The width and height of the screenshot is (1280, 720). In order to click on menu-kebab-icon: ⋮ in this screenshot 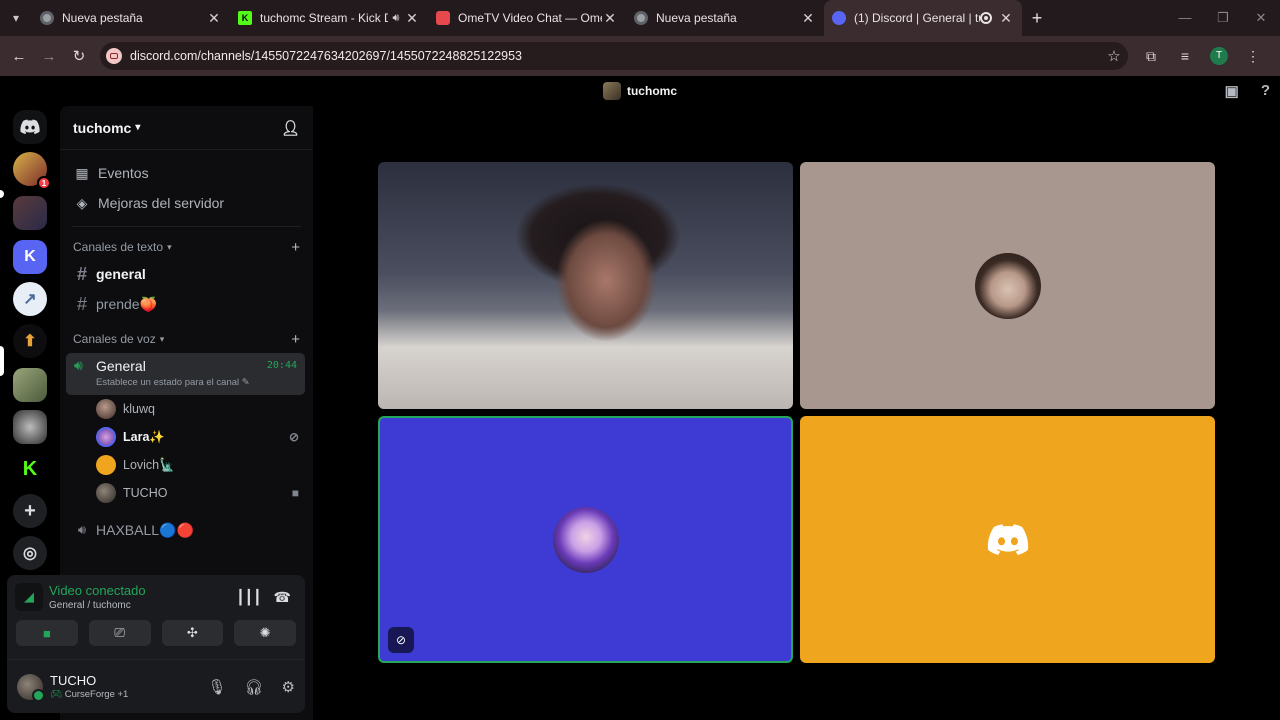, I will do `click(1253, 56)`.